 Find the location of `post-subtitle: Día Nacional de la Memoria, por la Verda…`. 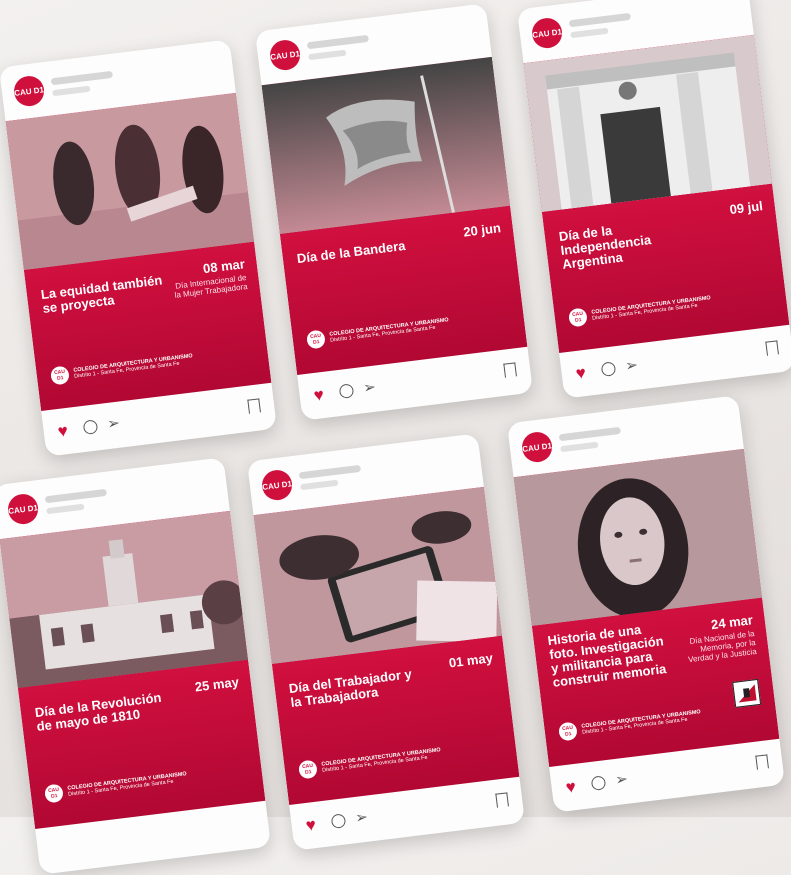

post-subtitle: Día Nacional de la Memoria, por la Verda… is located at coordinates (722, 647).